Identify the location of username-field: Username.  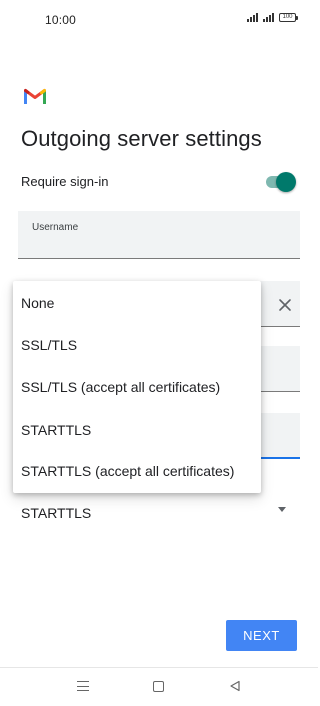
(159, 235).